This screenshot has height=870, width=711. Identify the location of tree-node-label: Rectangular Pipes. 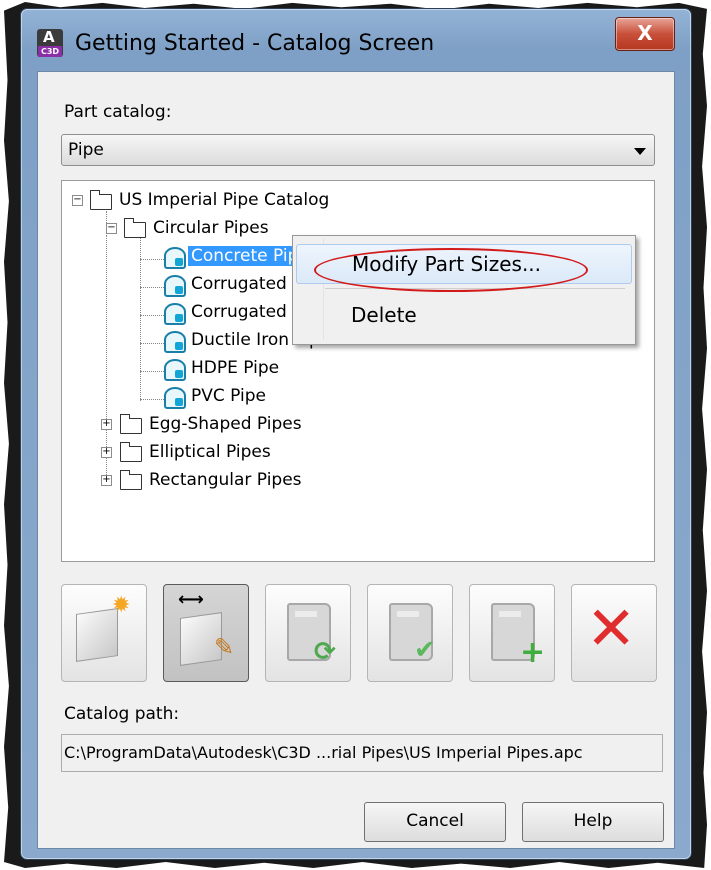
(225, 480).